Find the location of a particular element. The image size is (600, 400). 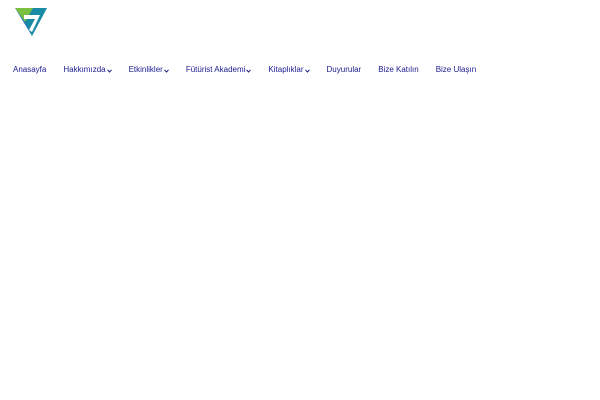

nav-item-bize-ulasin: Bize Ulaşın is located at coordinates (456, 70).